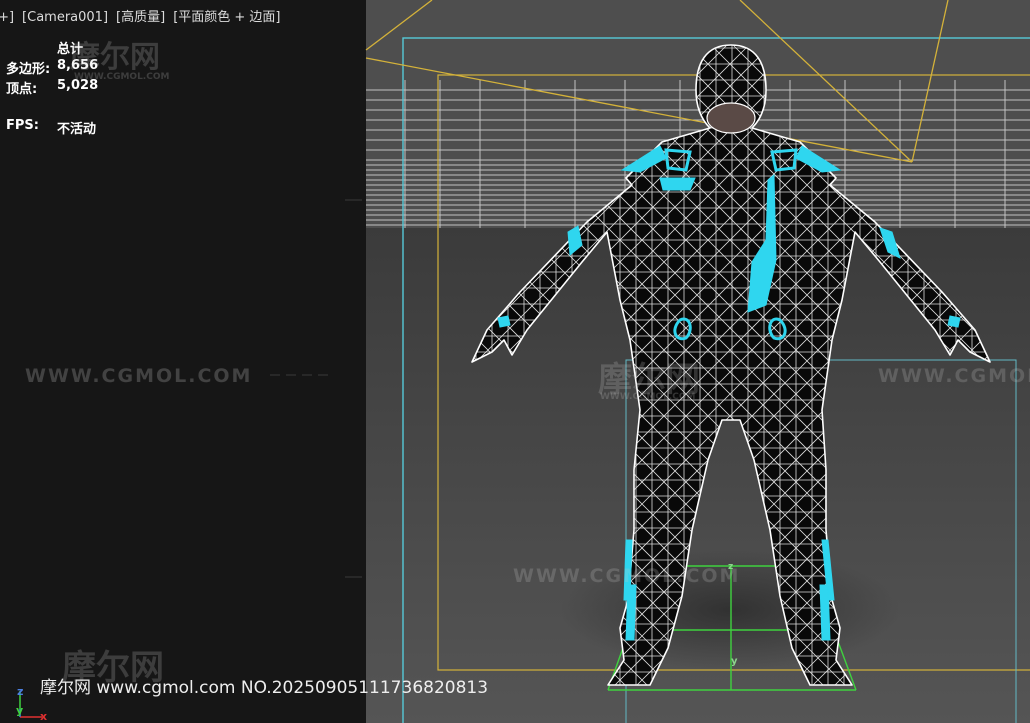 Image resolution: width=1030 pixels, height=723 pixels. I want to click on stats-fps-value: 不活动, so click(77, 129).